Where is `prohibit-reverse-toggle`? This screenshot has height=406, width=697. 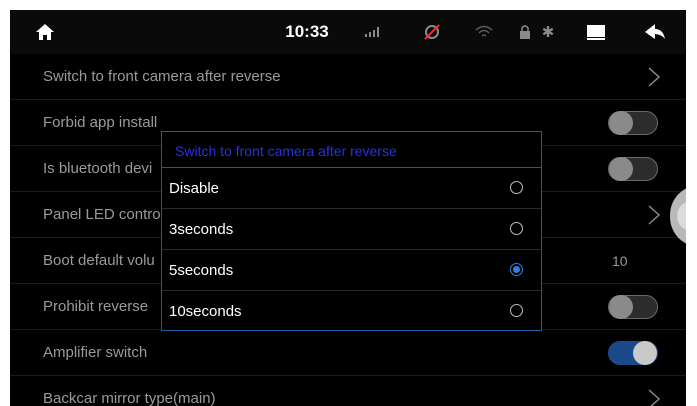 prohibit-reverse-toggle is located at coordinates (633, 307).